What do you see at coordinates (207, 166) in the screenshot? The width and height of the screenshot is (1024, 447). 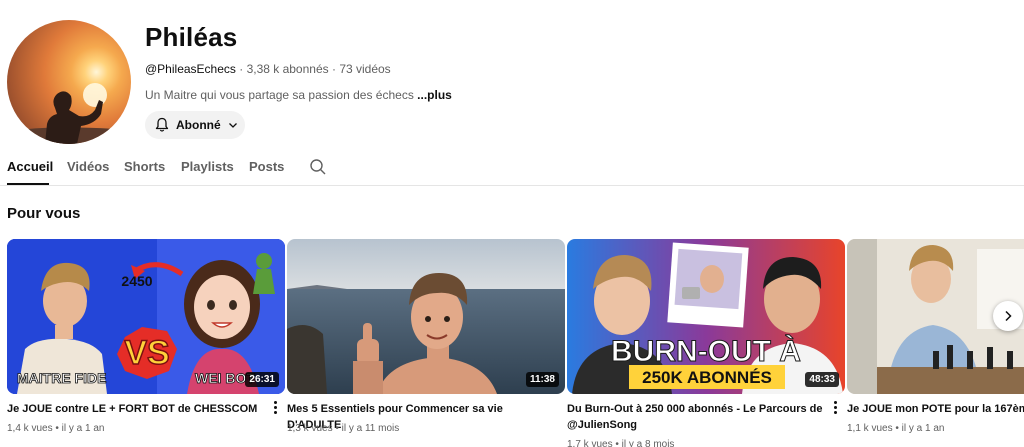 I see `tab-playlists: Playlists` at bounding box center [207, 166].